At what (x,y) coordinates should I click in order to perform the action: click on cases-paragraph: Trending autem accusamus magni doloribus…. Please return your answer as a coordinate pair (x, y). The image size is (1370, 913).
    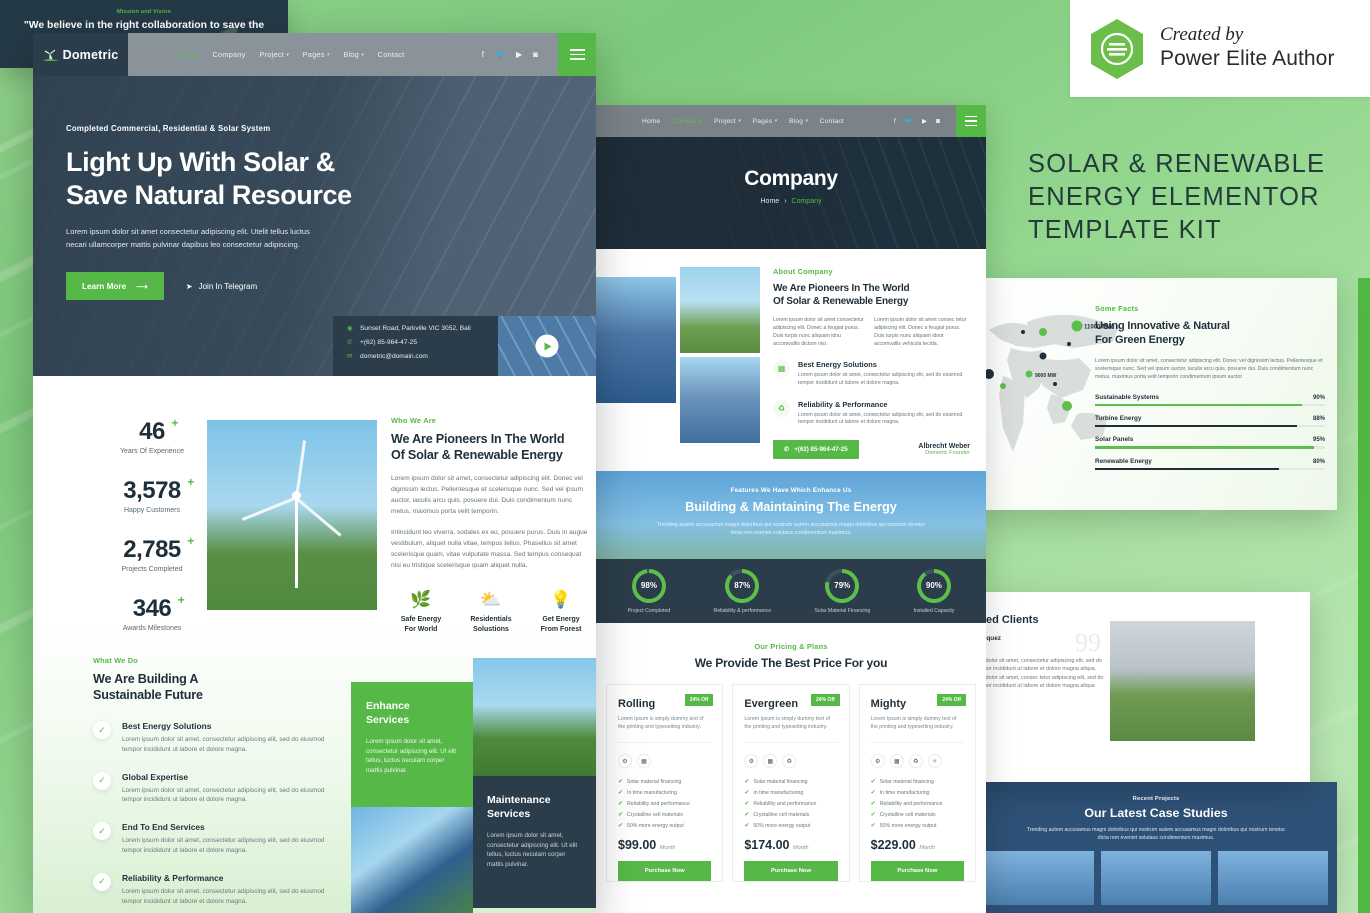
    Looking at the image, I should click on (1156, 834).